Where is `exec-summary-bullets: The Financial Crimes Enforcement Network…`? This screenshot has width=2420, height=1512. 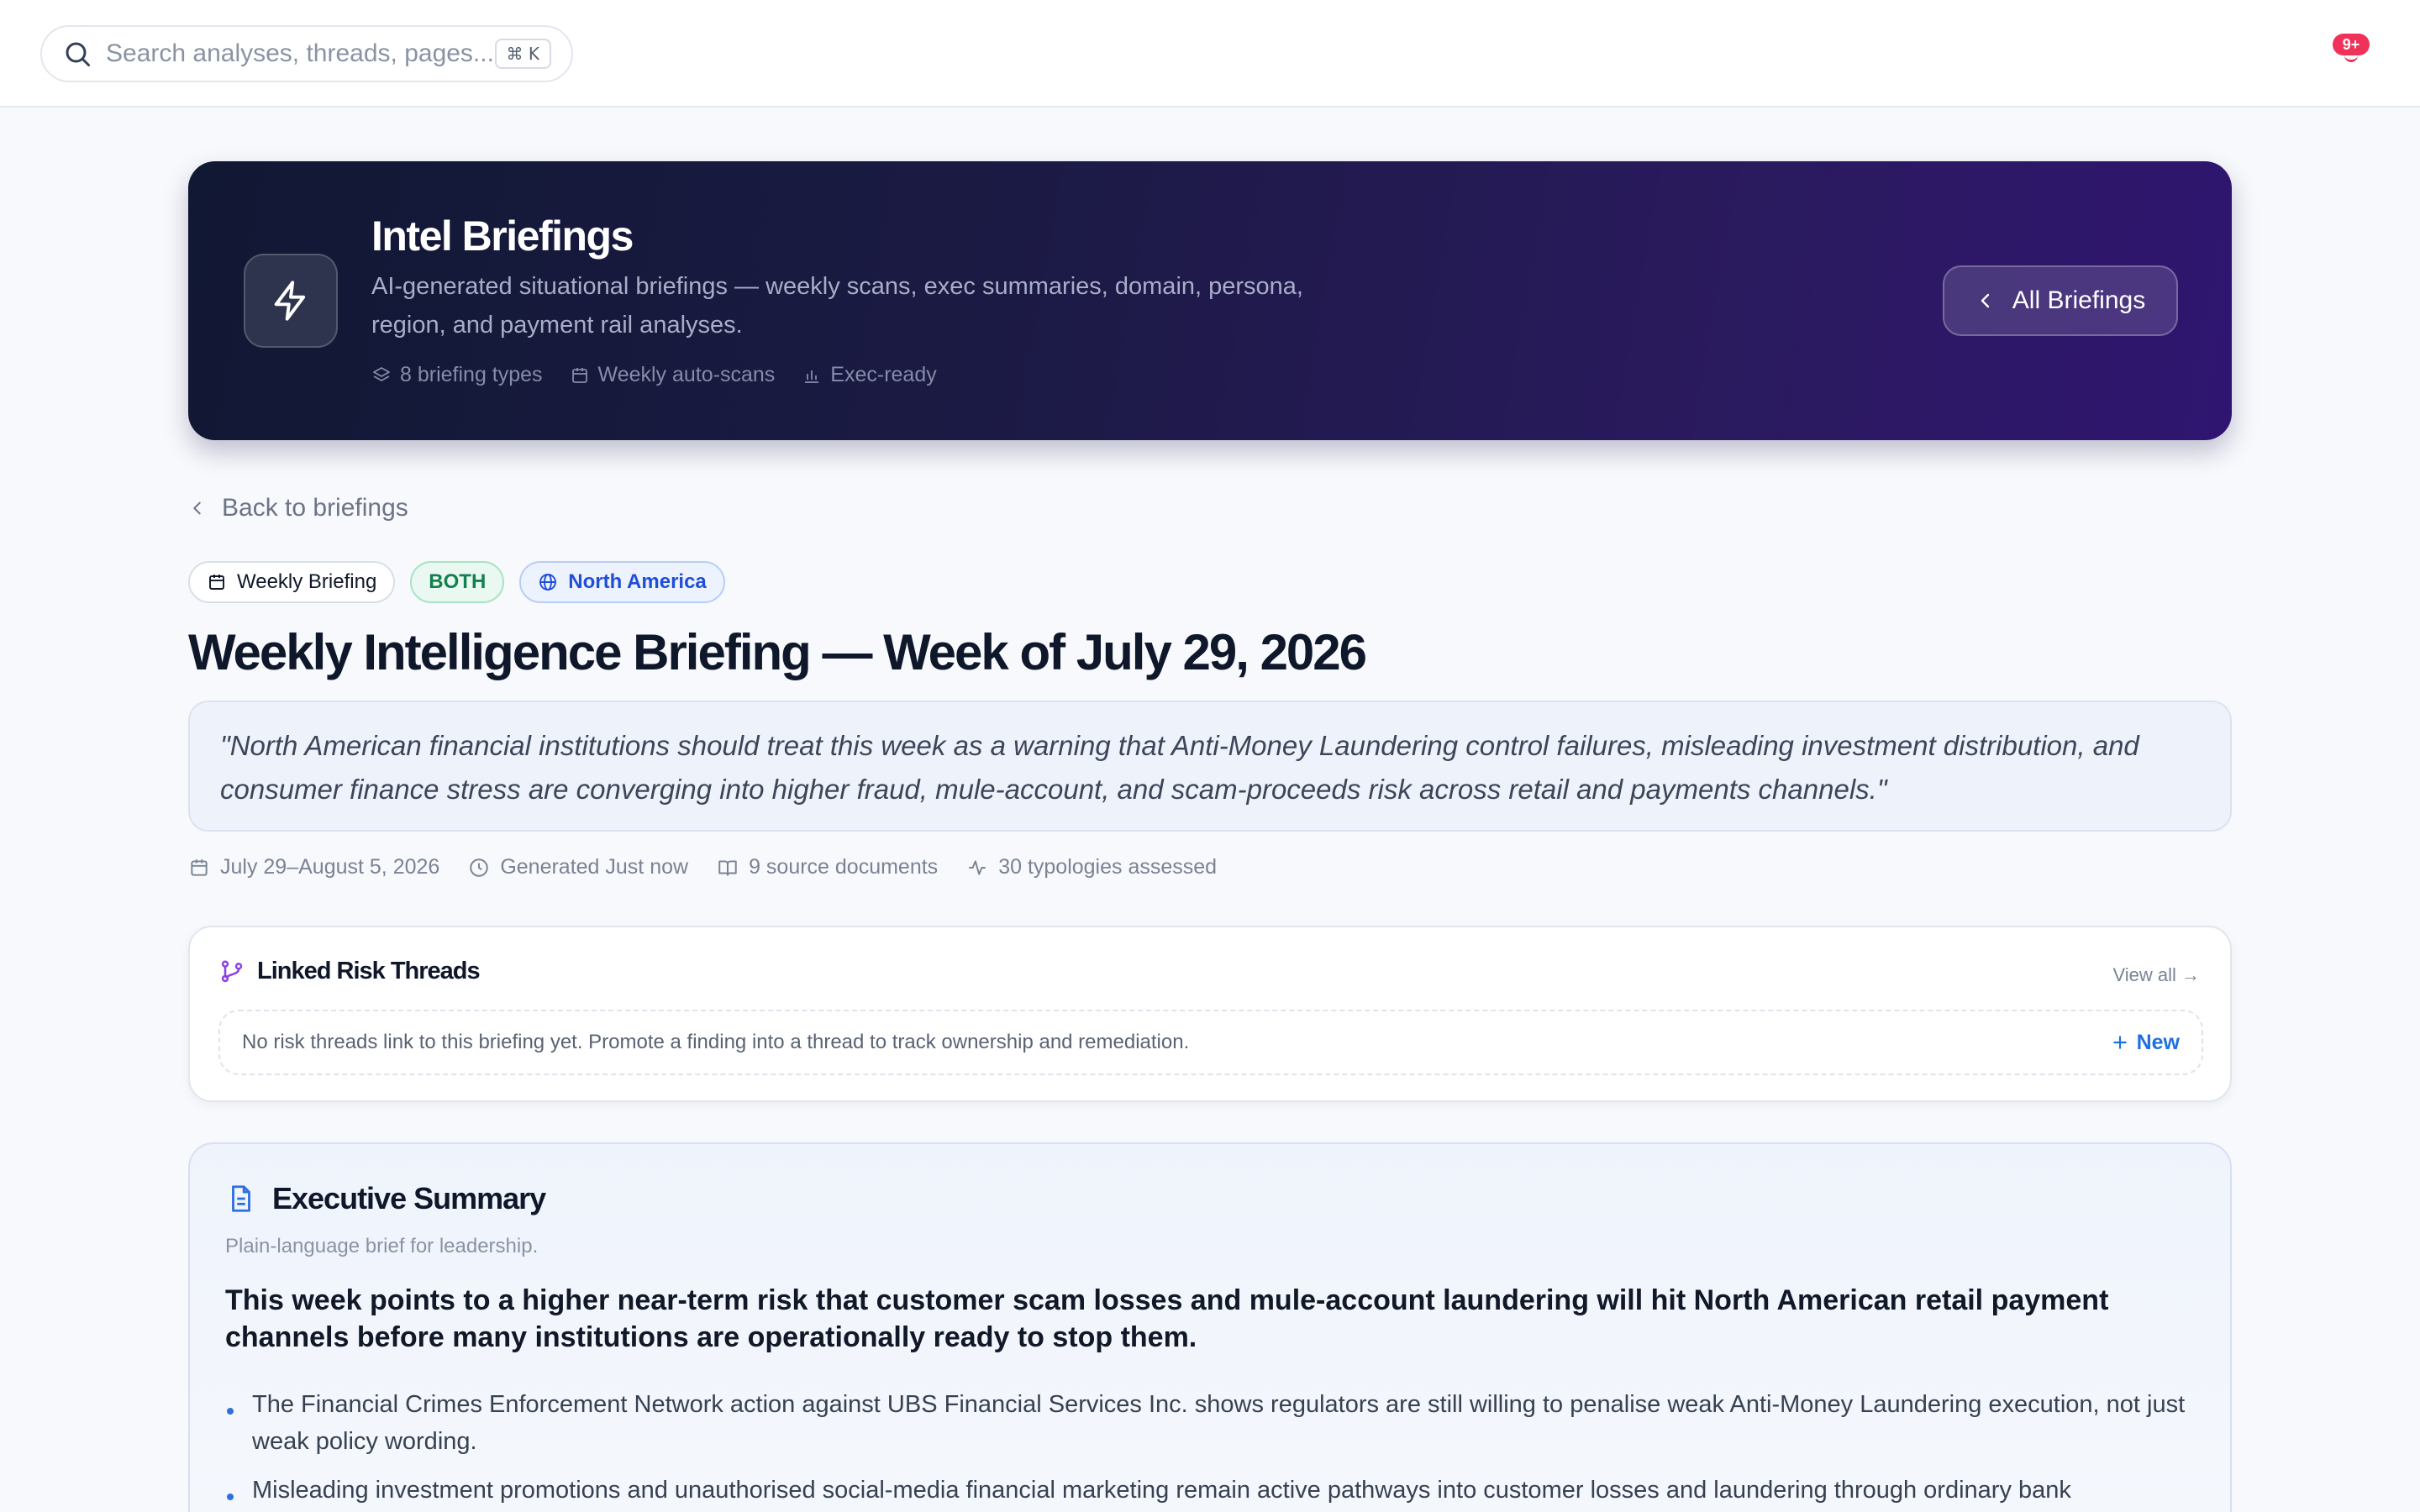
exec-summary-bullets: The Financial Crimes Enforcement Network… is located at coordinates (1212, 1449).